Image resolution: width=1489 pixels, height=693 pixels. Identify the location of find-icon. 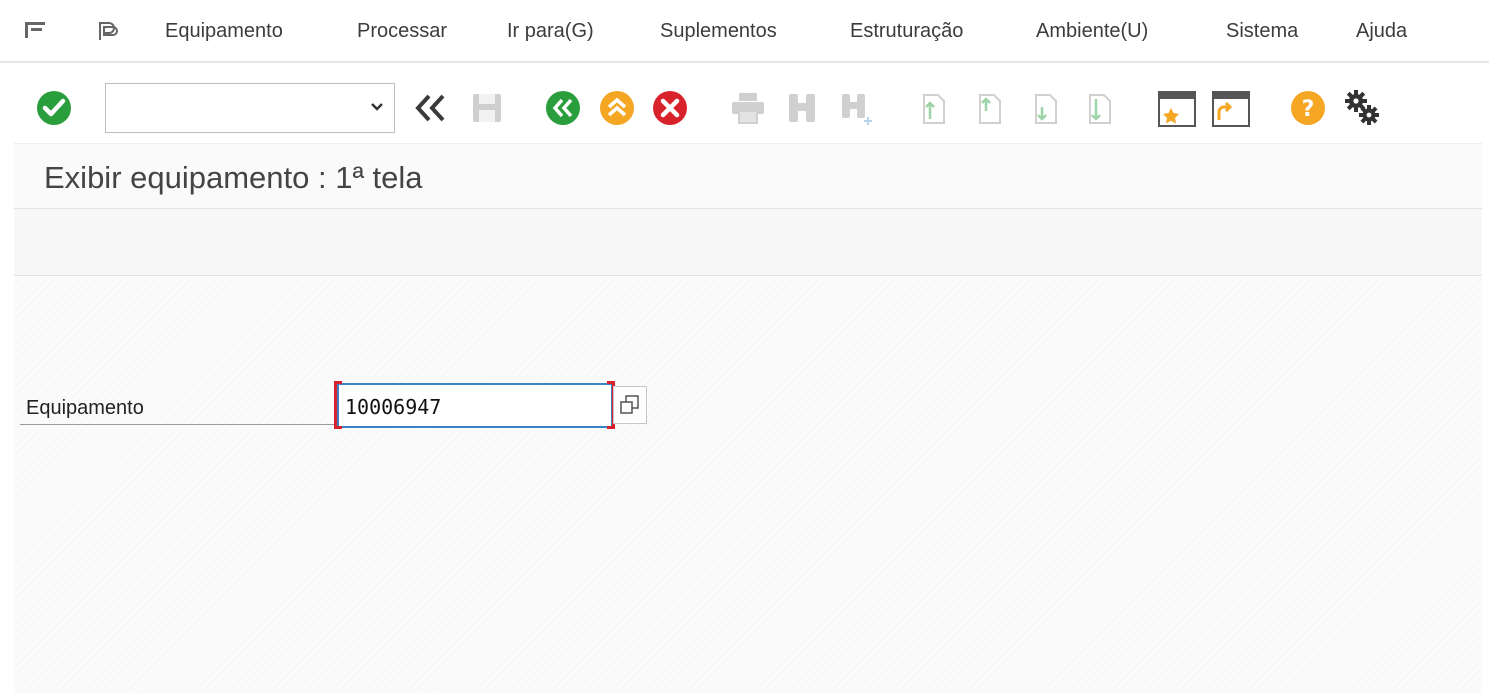
(803, 108).